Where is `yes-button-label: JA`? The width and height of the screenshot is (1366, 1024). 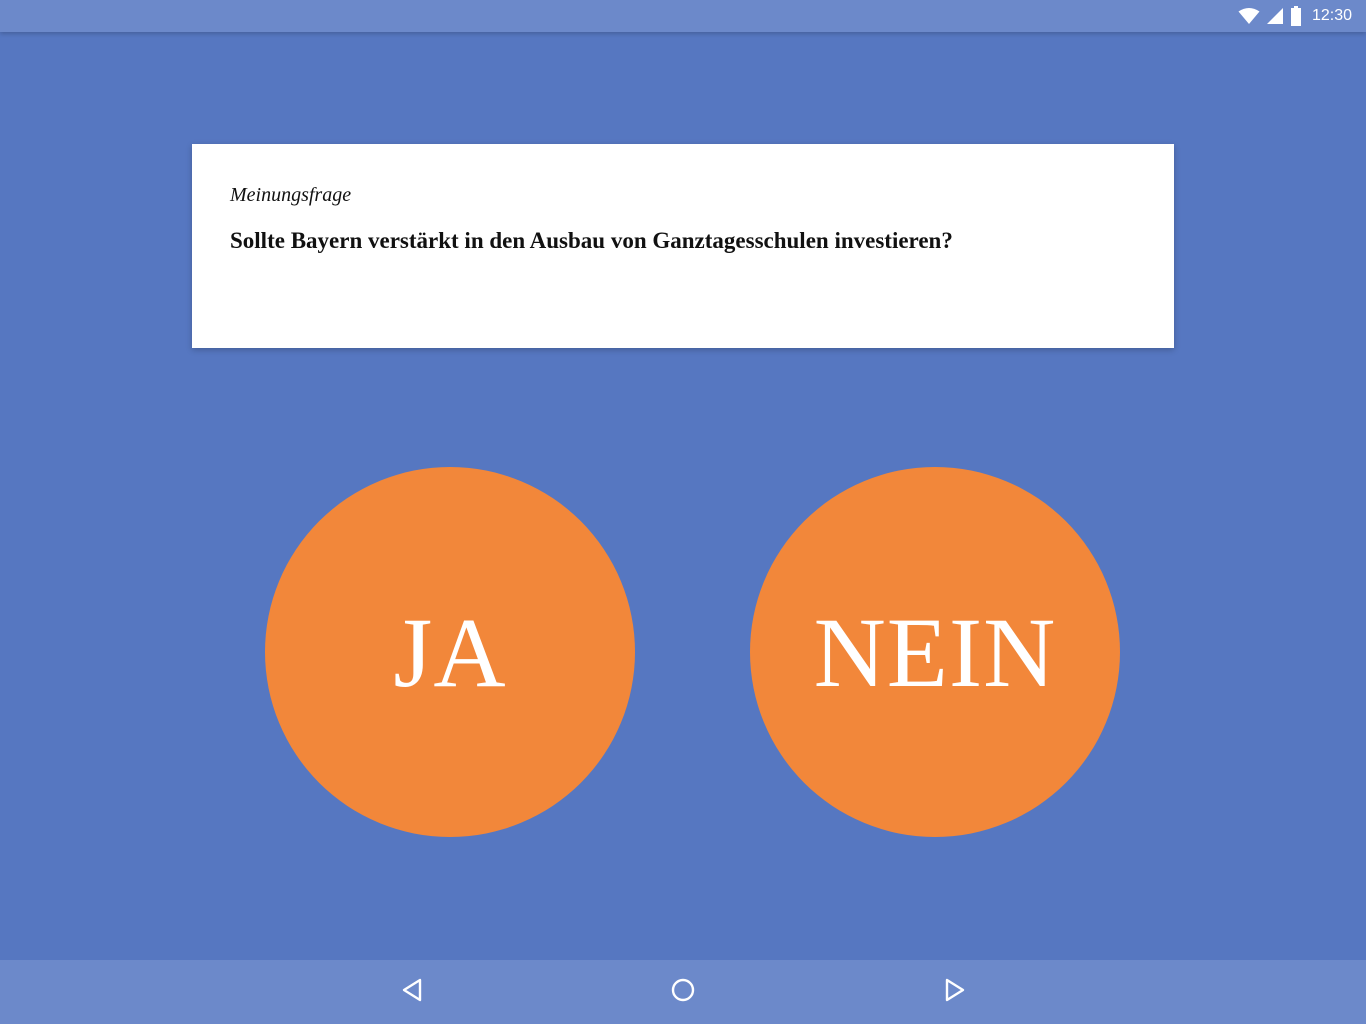
yes-button-label: JA is located at coordinates (450, 652).